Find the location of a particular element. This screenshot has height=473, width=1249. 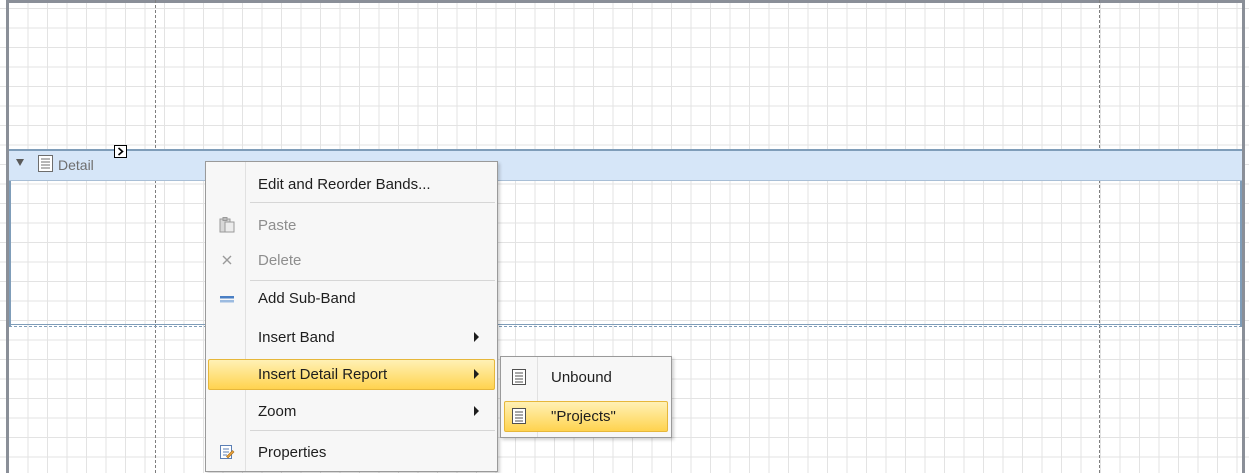

menu-item-insert-detail-report: Insert Detail Report is located at coordinates (351, 374).